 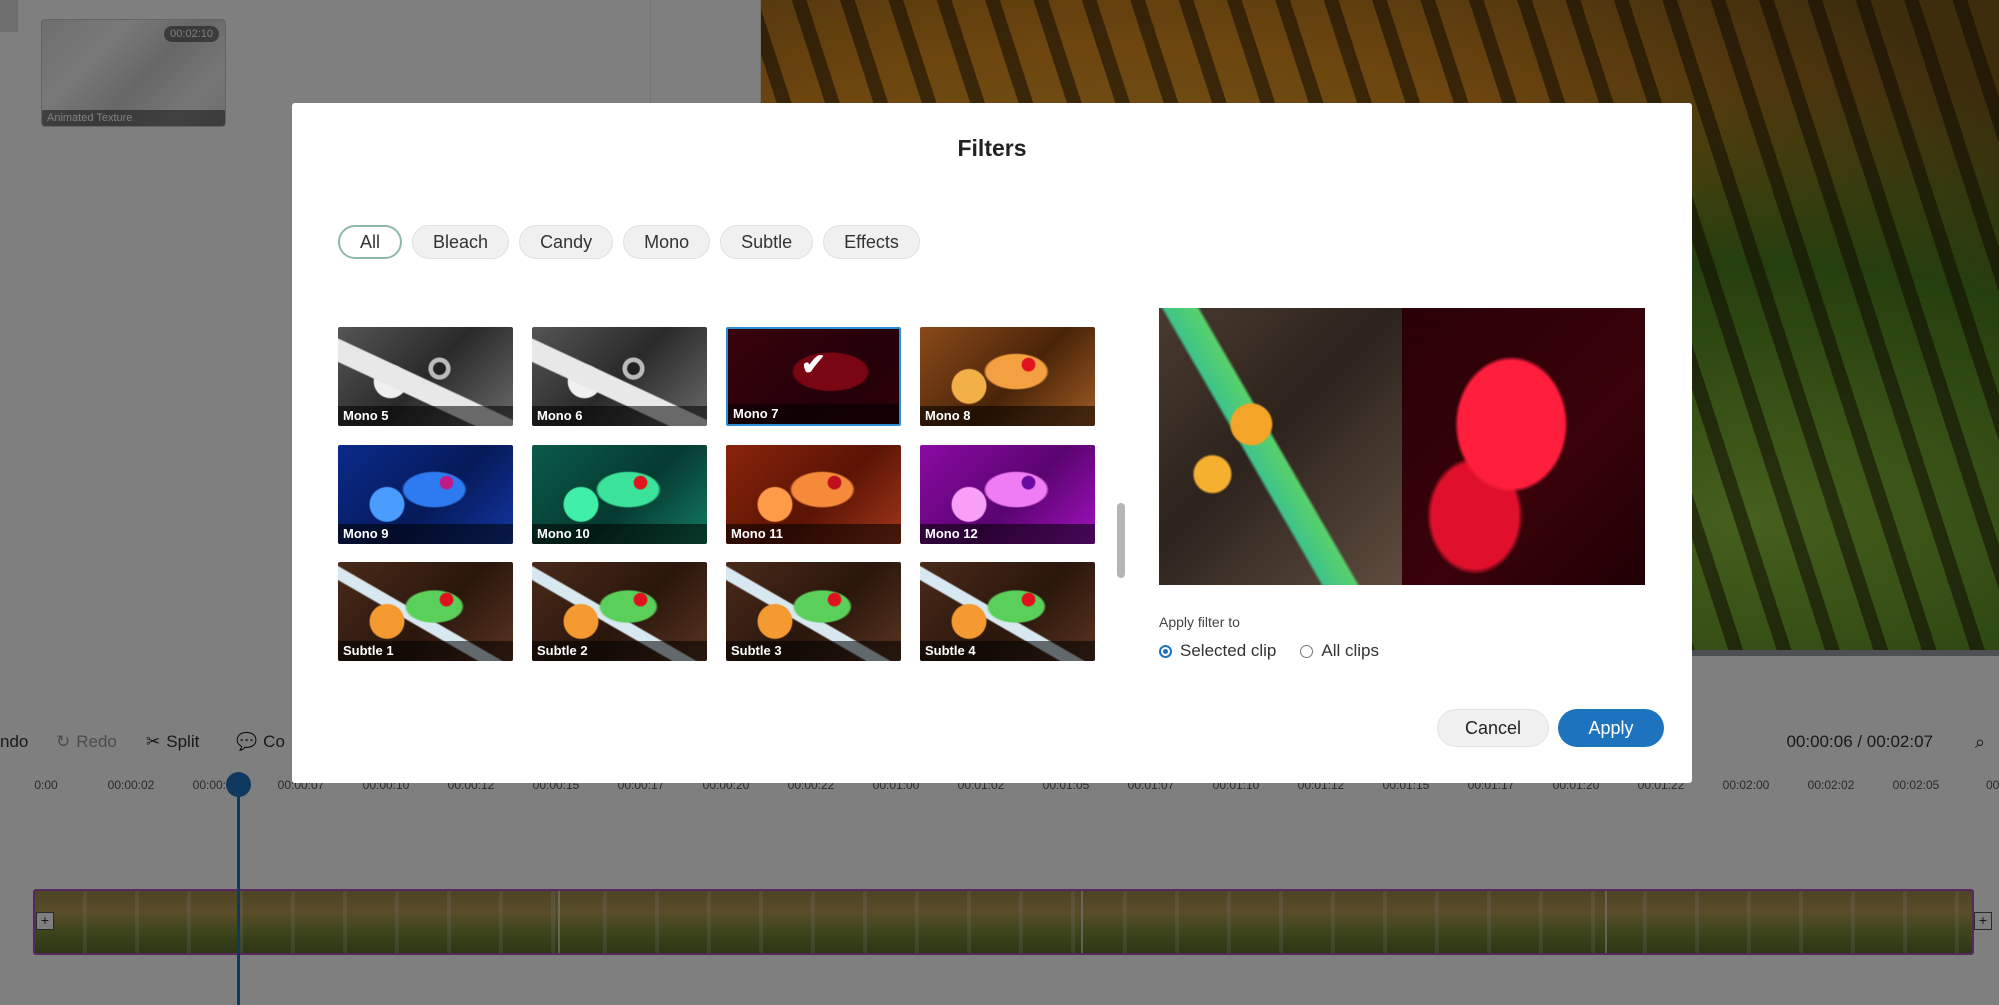 What do you see at coordinates (370, 242) in the screenshot?
I see `category-chip-all: All` at bounding box center [370, 242].